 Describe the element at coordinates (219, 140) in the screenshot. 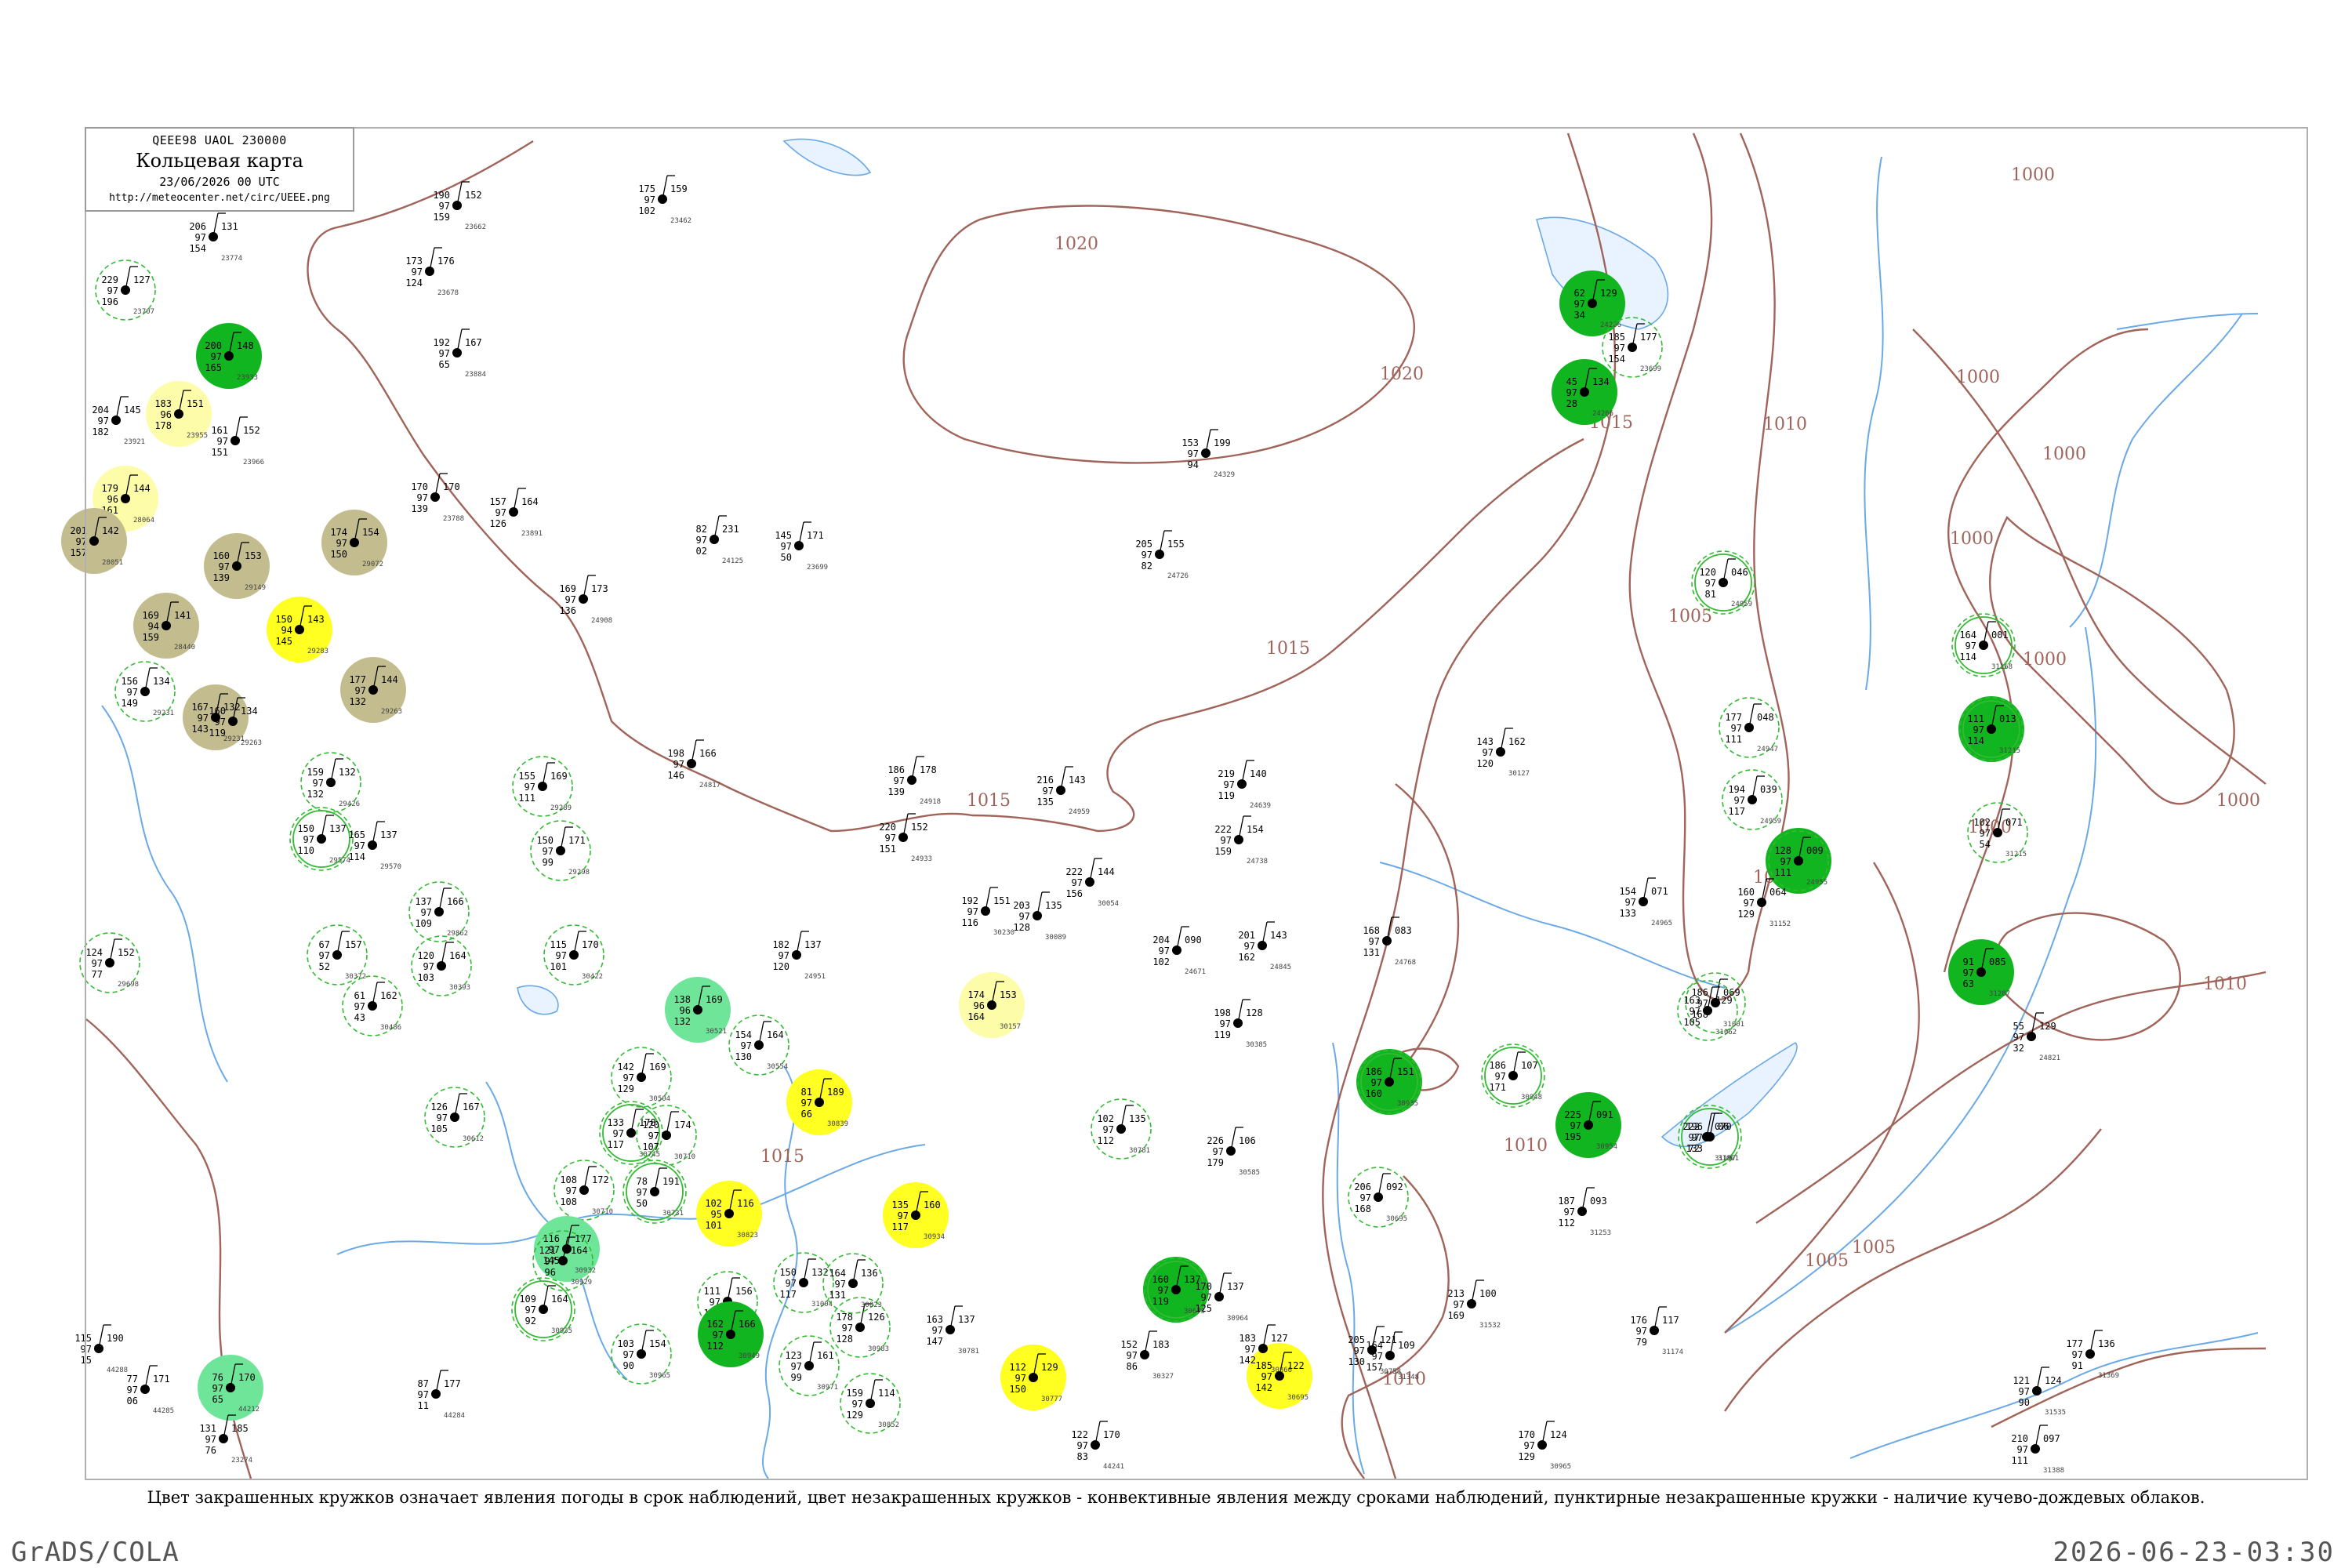

I see `bulletin-header: QEEE98 UAOL 230000` at that location.